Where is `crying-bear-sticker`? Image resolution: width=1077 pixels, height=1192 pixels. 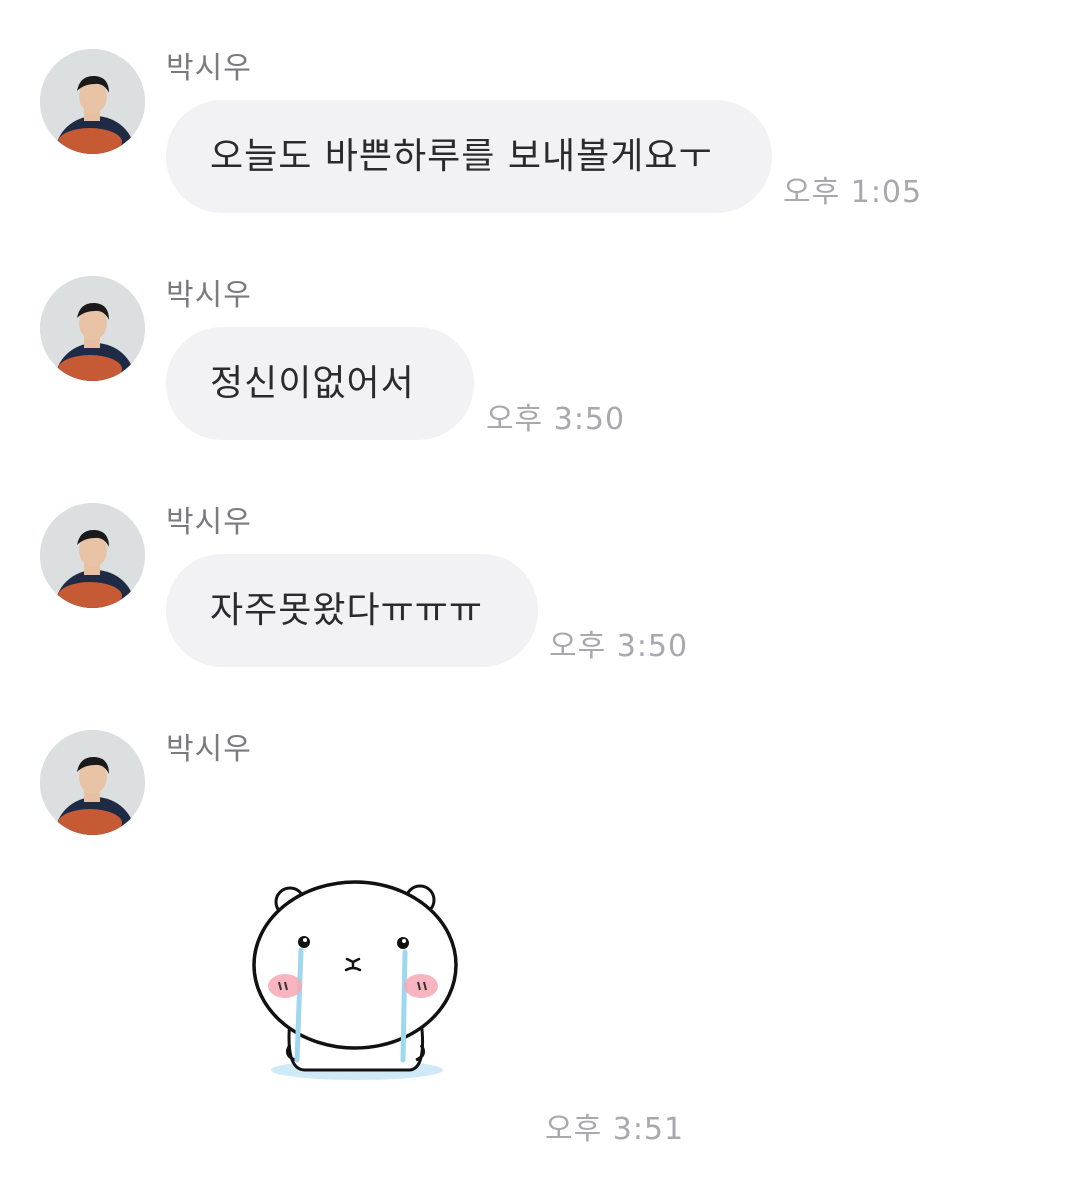 crying-bear-sticker is located at coordinates (355, 985).